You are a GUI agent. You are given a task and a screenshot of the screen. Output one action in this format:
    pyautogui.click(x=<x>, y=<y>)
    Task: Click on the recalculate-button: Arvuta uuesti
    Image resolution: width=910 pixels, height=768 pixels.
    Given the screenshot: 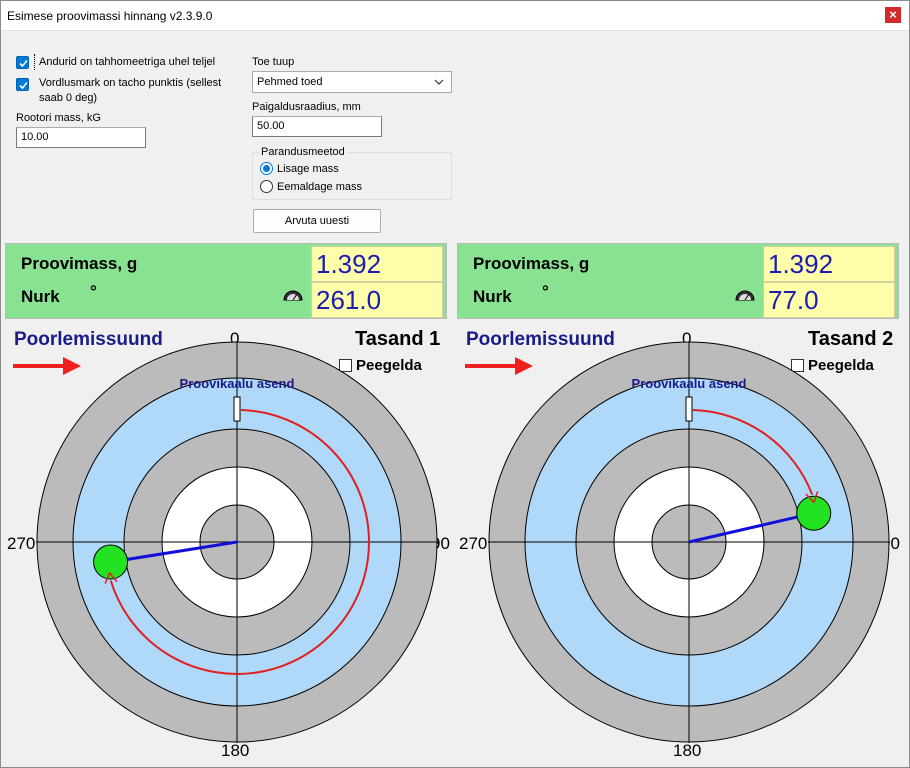 What is the action you would take?
    pyautogui.click(x=317, y=221)
    